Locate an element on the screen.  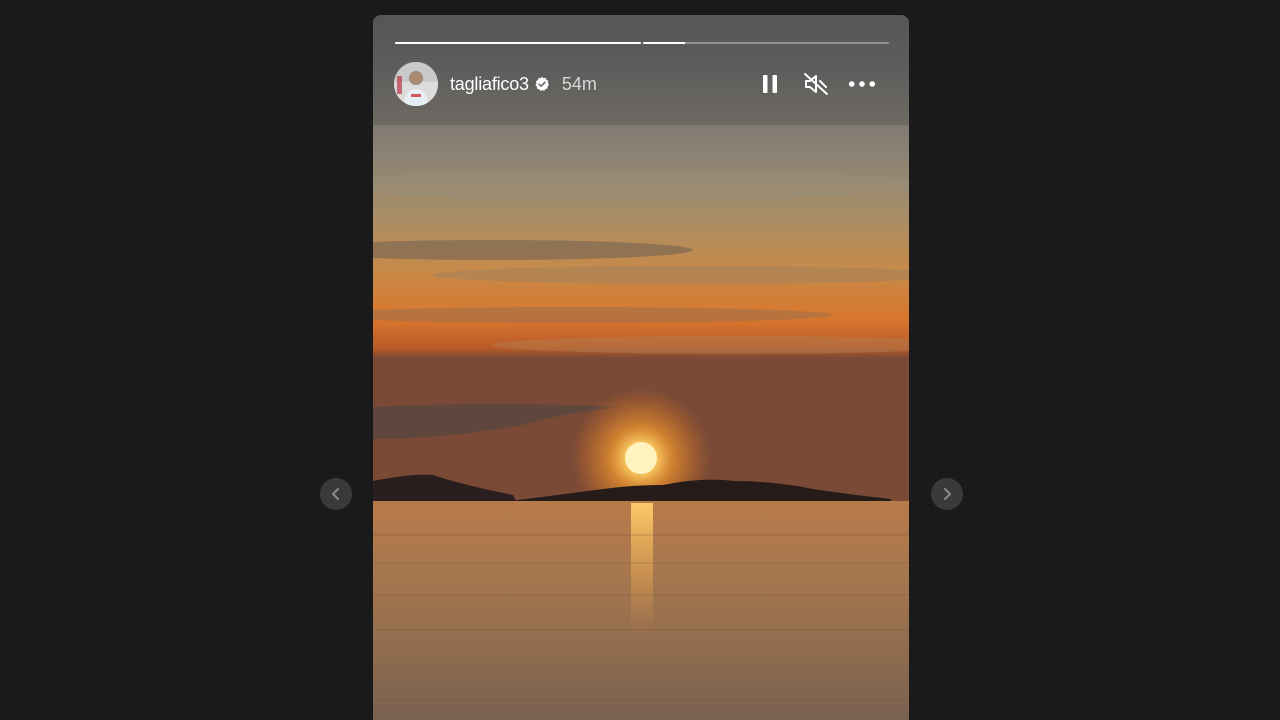
story-username: tagliafico3 is located at coordinates (489, 84).